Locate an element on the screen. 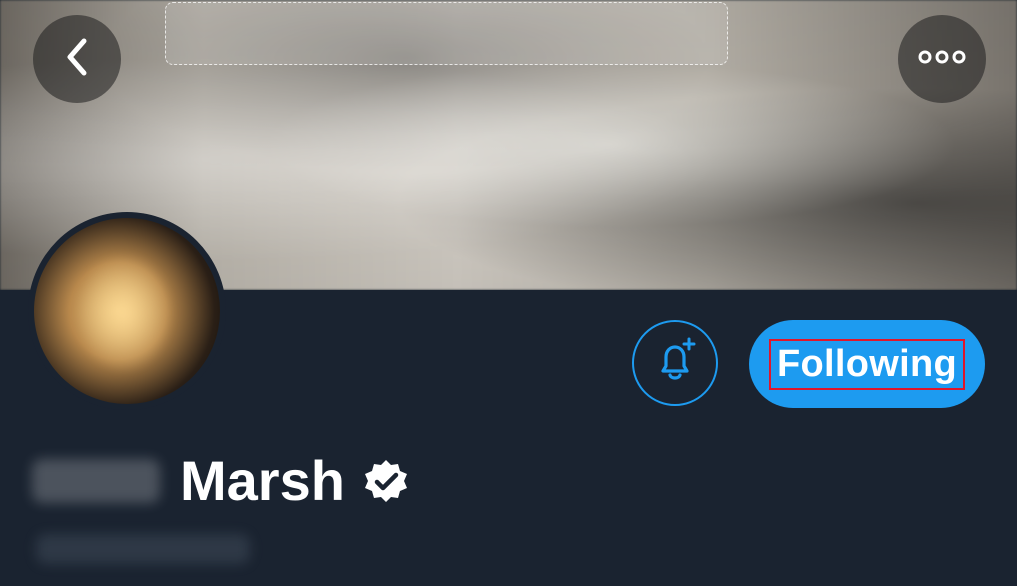 This screenshot has height=586, width=1017. profile-name-row: Marsh is located at coordinates (220, 481).